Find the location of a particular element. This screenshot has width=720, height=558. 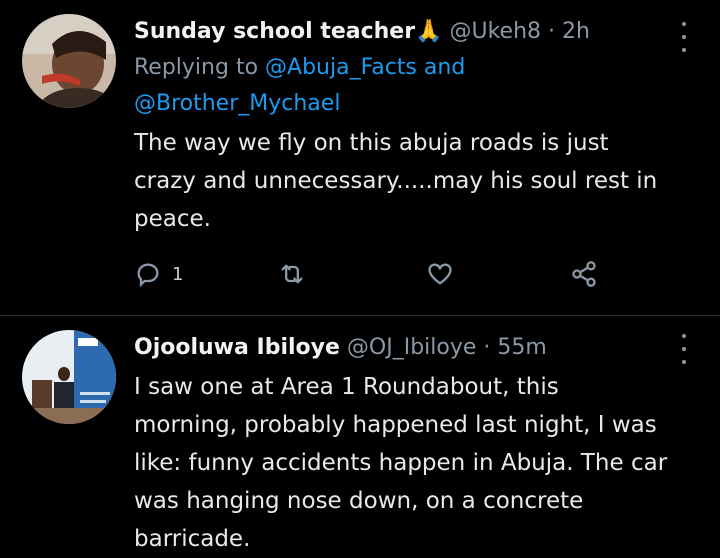

tweet-actions: 1 is located at coordinates (401, 274).